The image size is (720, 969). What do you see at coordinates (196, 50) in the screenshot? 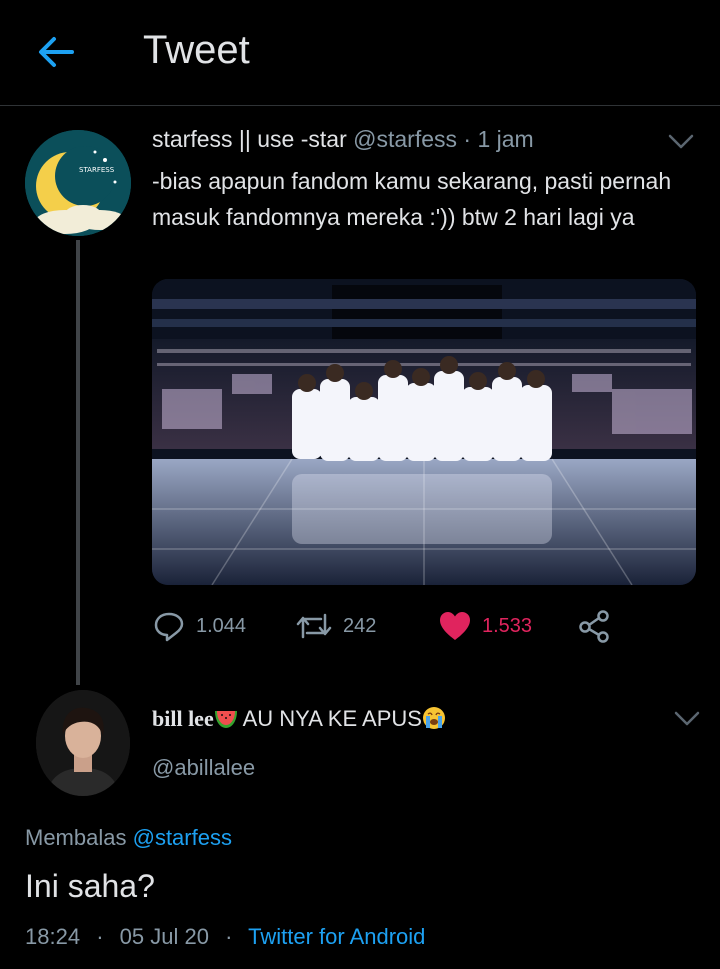
I see `page-title: Tweet` at bounding box center [196, 50].